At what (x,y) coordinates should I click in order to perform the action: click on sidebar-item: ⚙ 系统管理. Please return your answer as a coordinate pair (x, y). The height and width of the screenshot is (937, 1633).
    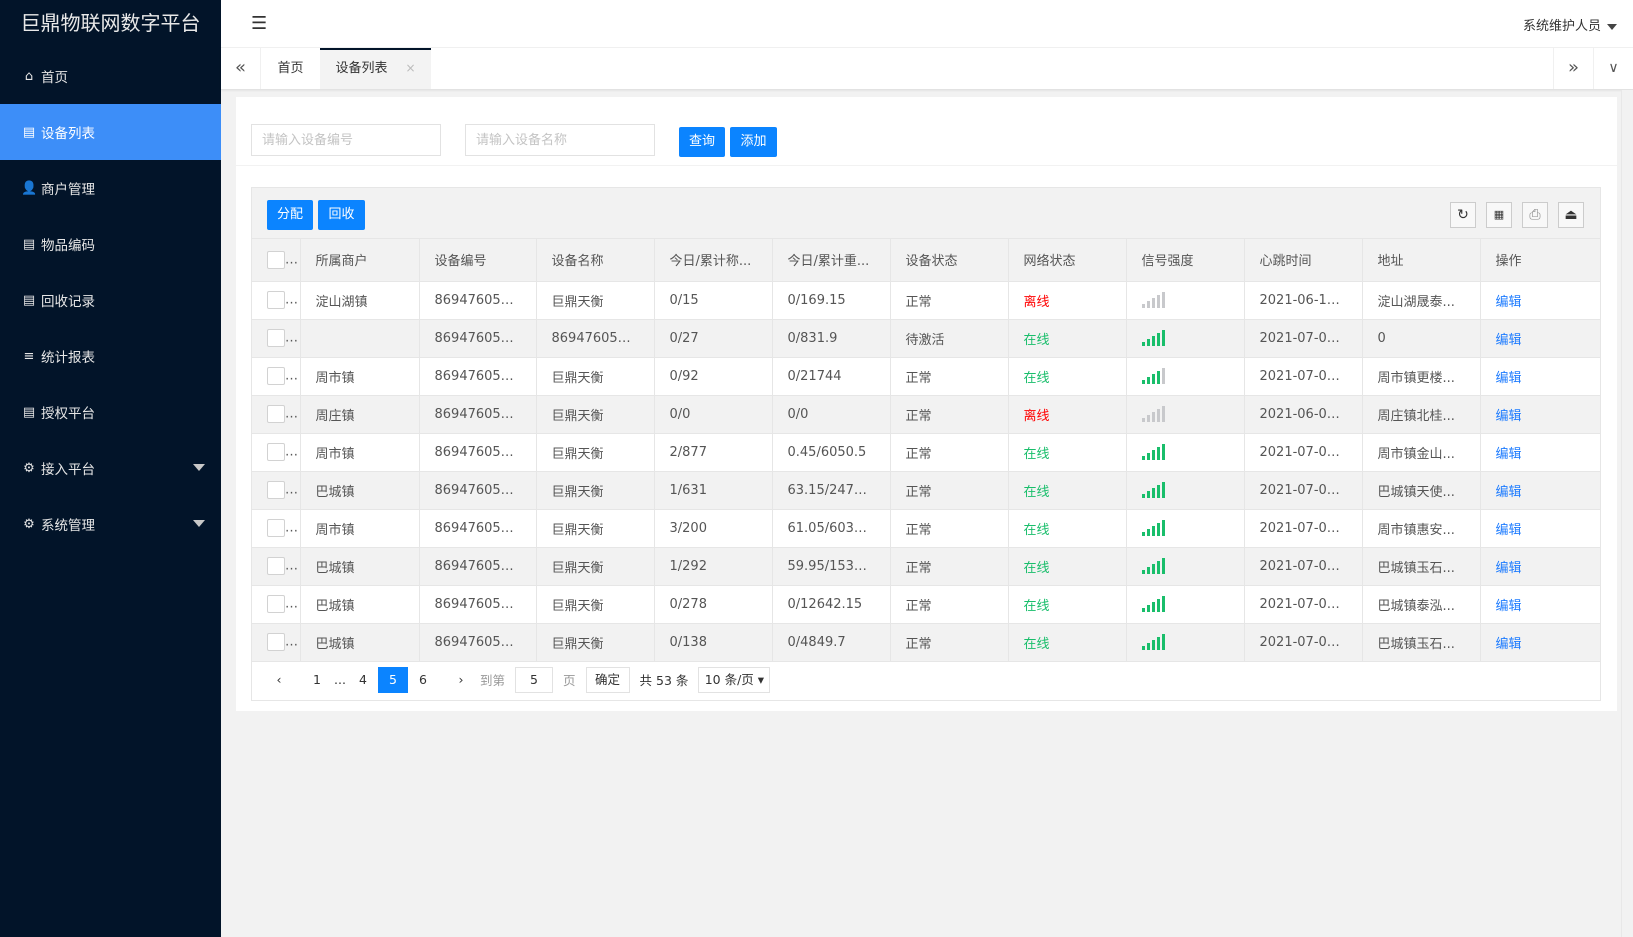
    Looking at the image, I should click on (110, 524).